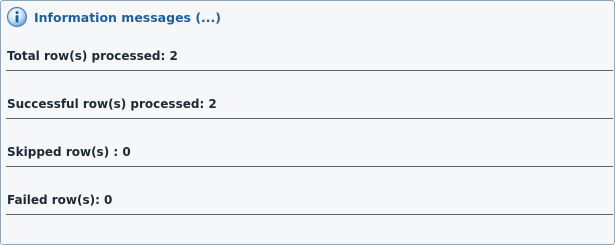  I want to click on info-icon, so click(17, 17).